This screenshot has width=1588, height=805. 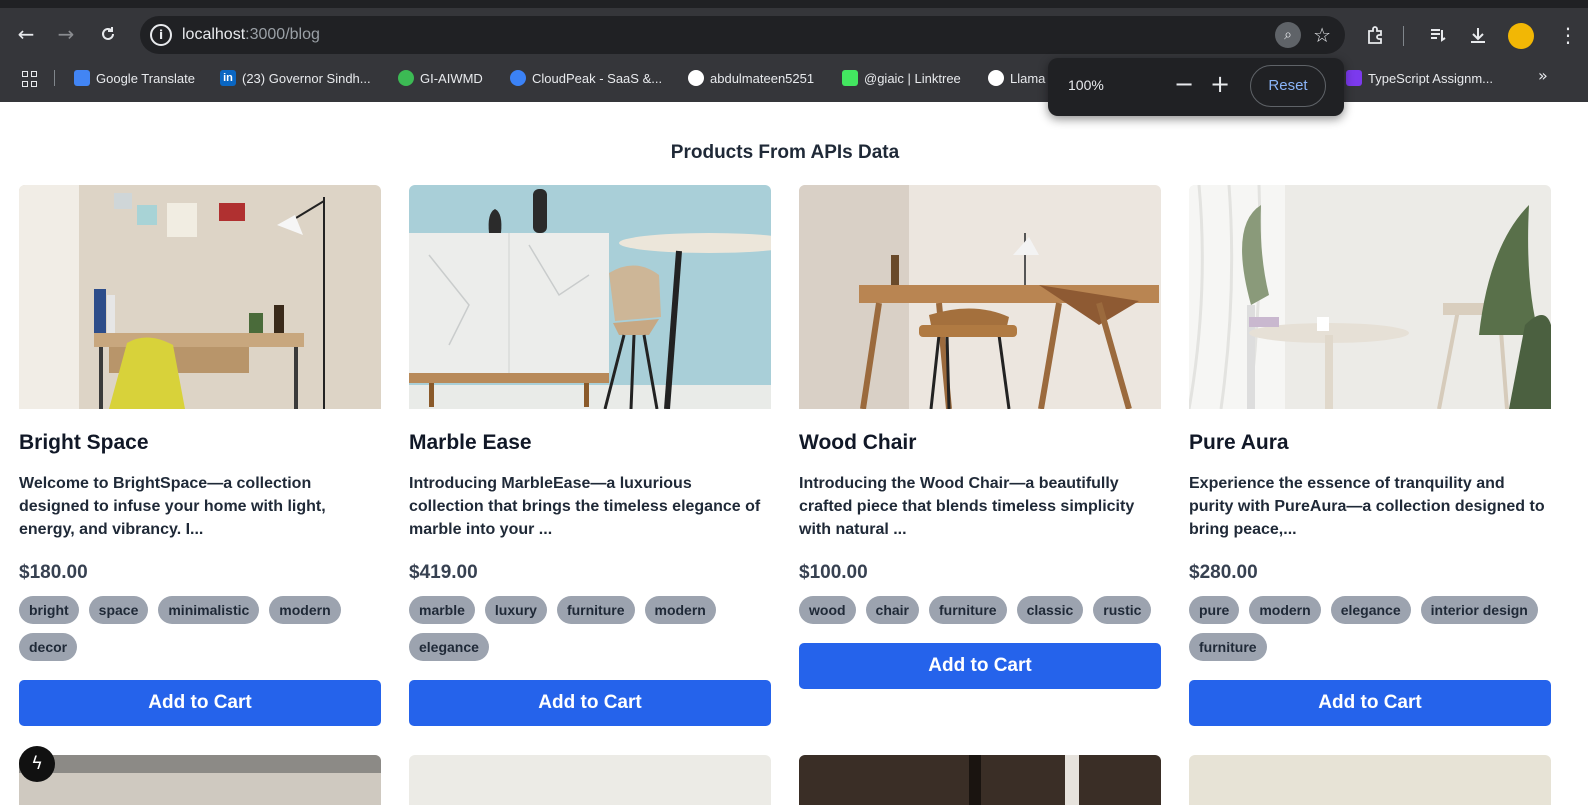 What do you see at coordinates (1521, 36) in the screenshot?
I see `profile-avatar` at bounding box center [1521, 36].